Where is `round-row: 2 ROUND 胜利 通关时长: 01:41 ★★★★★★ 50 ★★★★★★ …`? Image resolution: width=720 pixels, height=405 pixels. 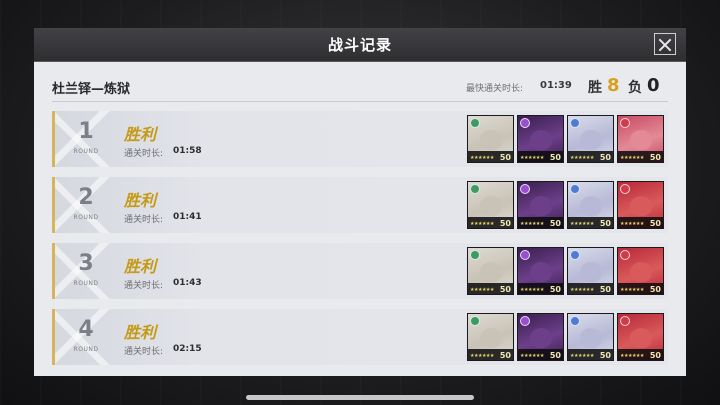 round-row: 2 ROUND 胜利 通关时长: 01:41 ★★★★★★ 50 ★★★★★★ … is located at coordinates (360, 205).